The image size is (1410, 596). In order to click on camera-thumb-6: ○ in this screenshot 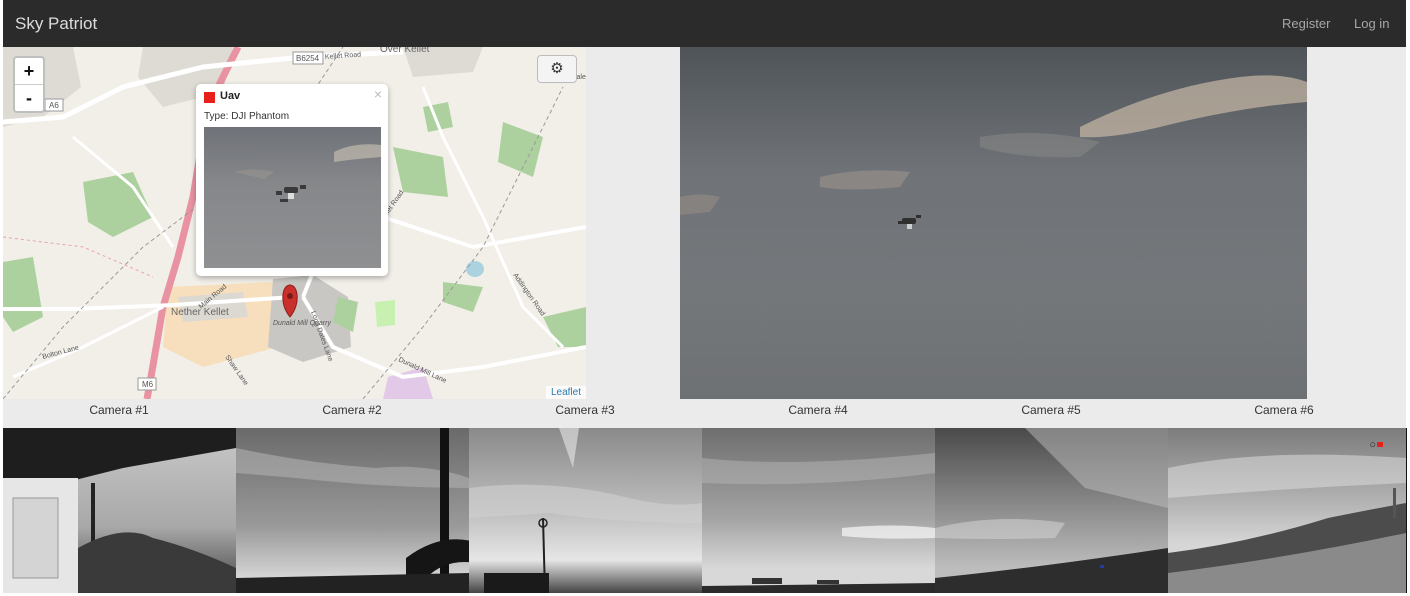, I will do `click(1287, 510)`.